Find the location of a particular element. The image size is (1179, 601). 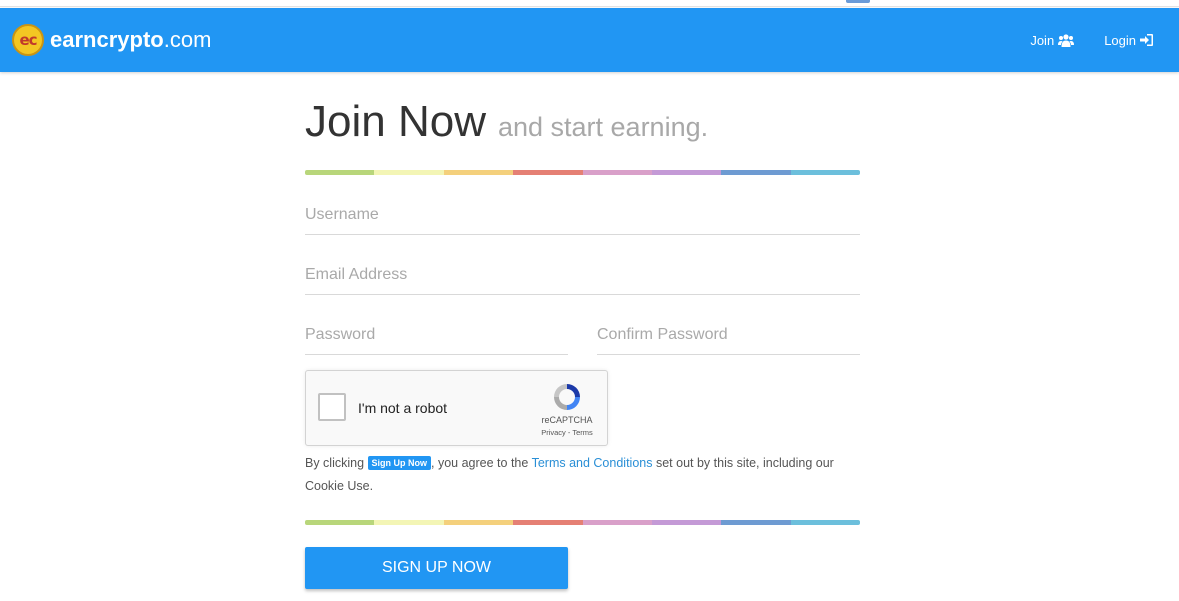

agree-middle: , you agree to the is located at coordinates (480, 463).